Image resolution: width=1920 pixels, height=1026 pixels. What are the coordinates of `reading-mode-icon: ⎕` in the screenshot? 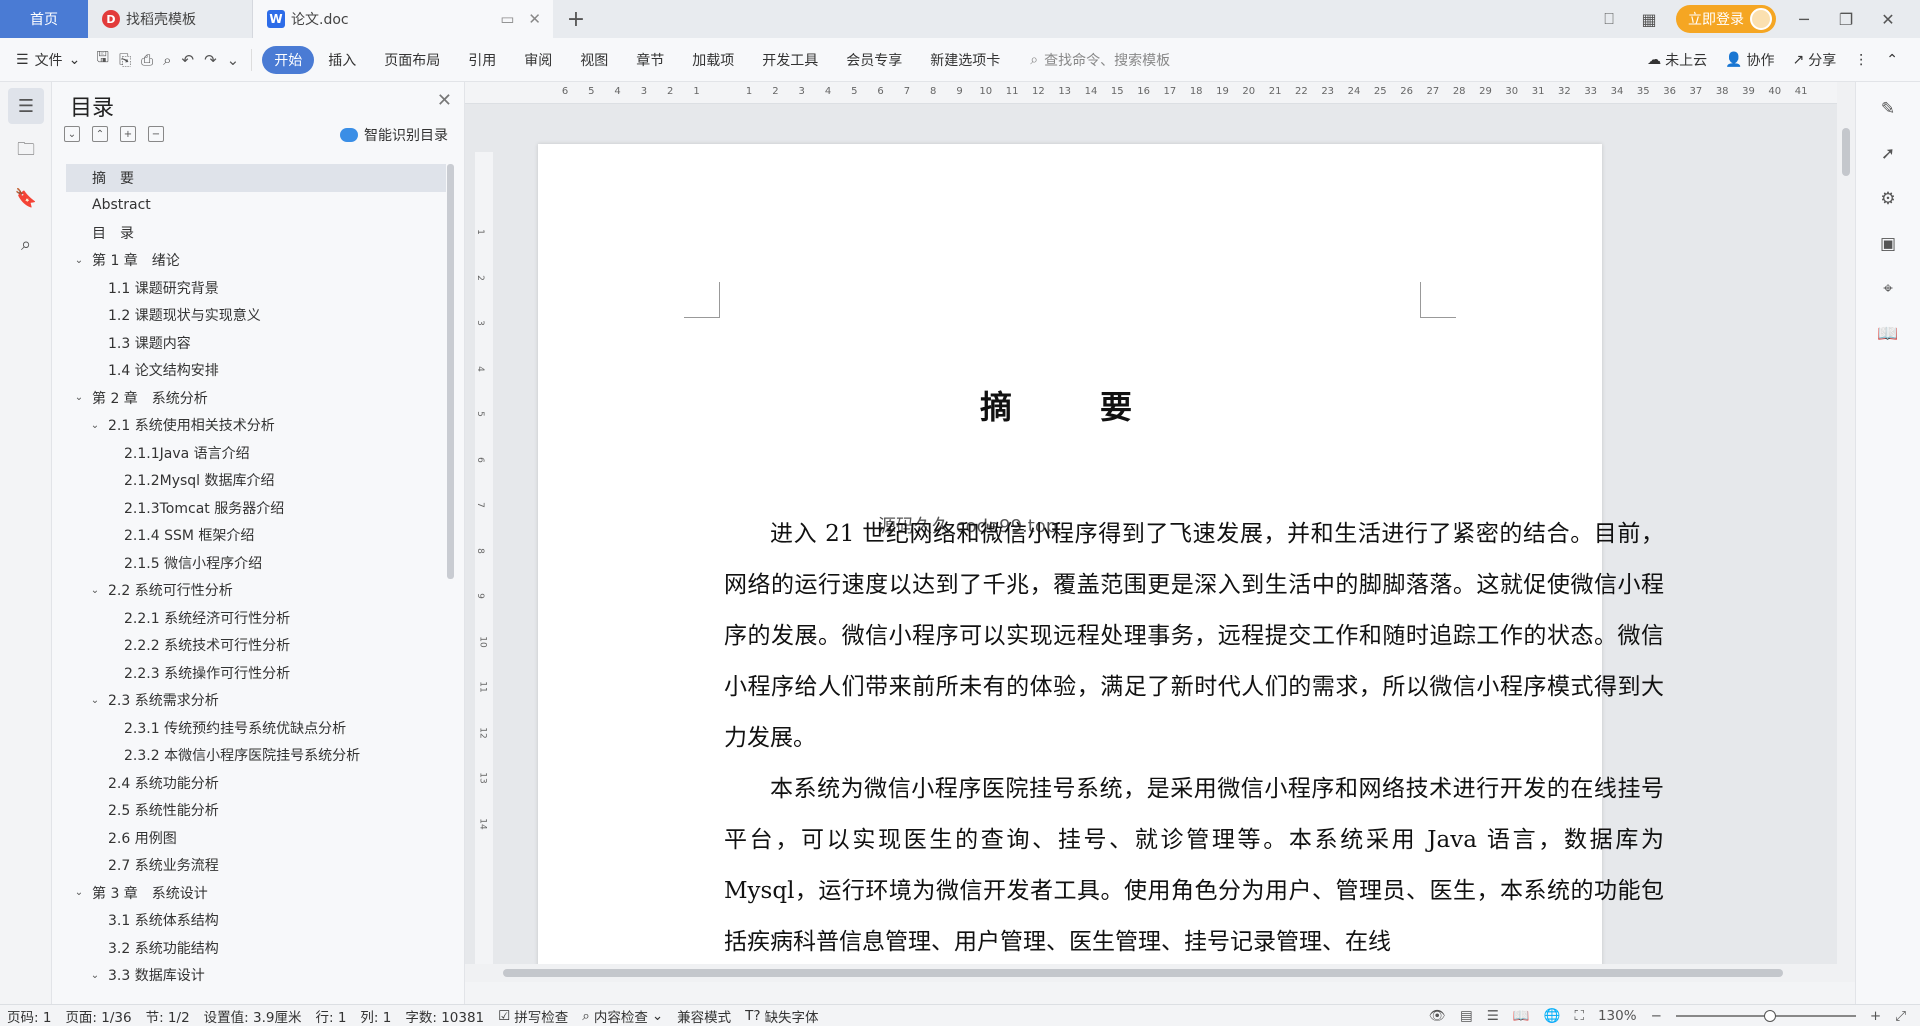 It's located at (1609, 19).